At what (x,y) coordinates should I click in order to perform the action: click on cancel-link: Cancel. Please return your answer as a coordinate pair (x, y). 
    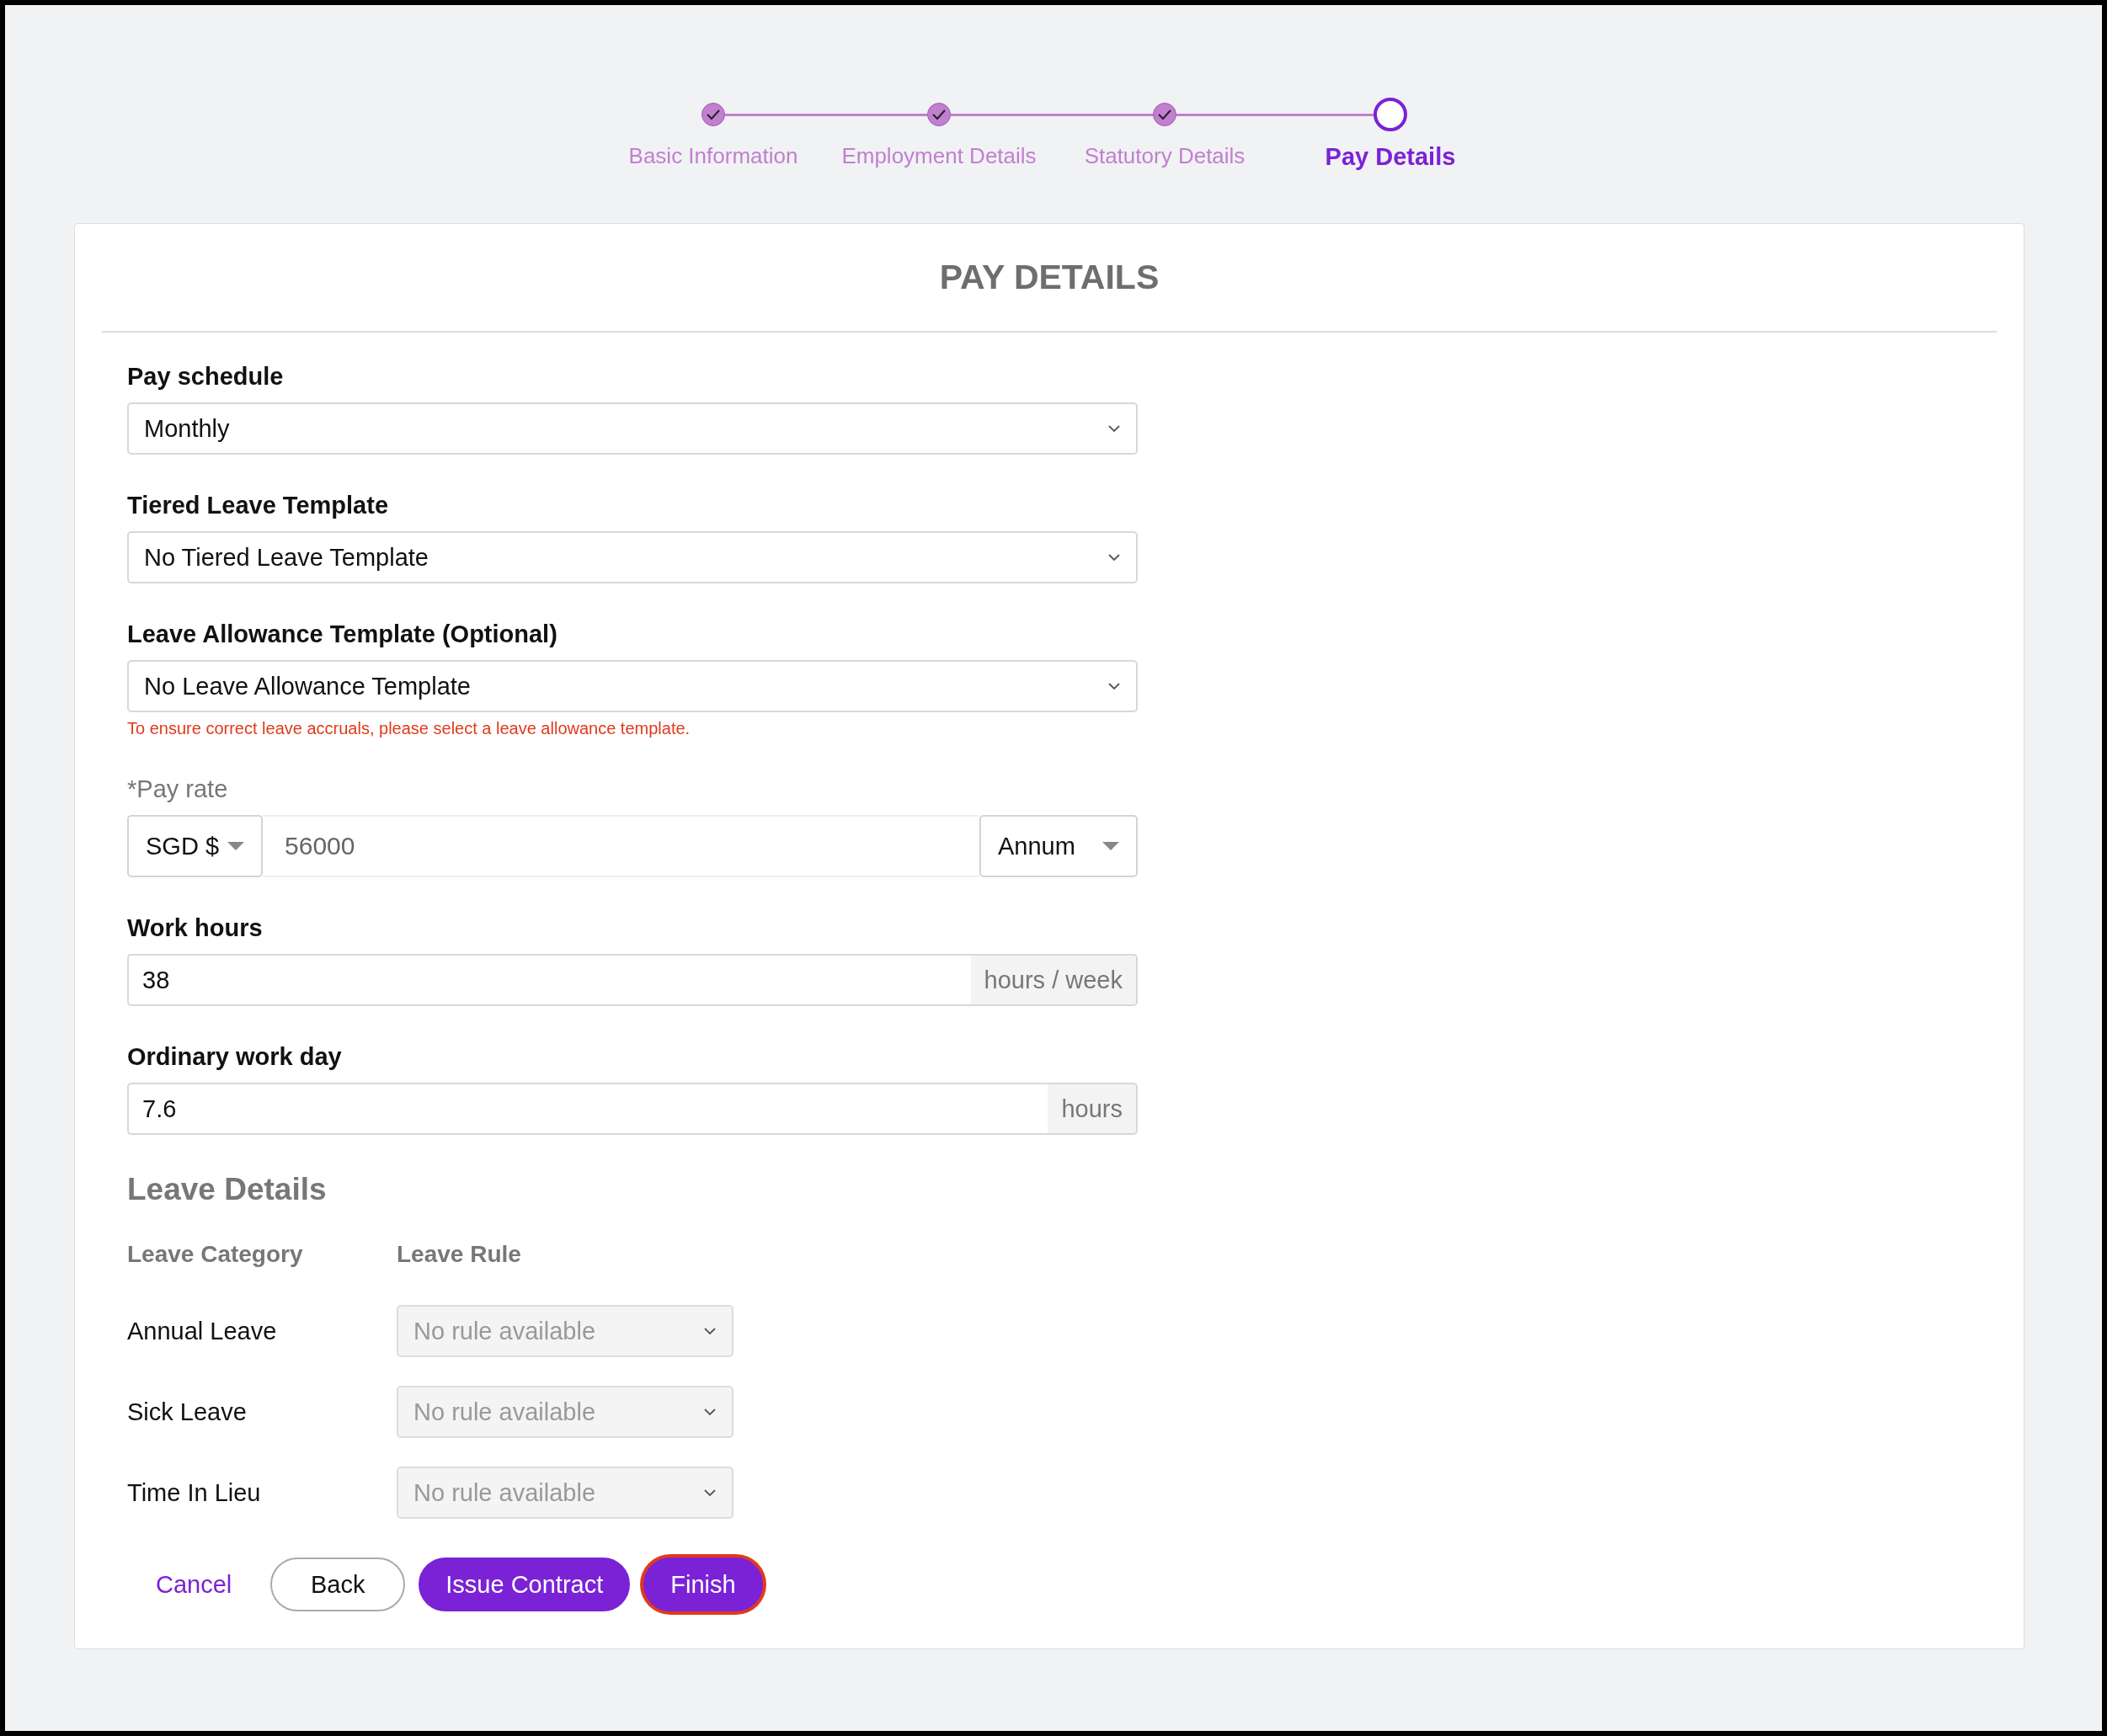
    Looking at the image, I should click on (192, 1584).